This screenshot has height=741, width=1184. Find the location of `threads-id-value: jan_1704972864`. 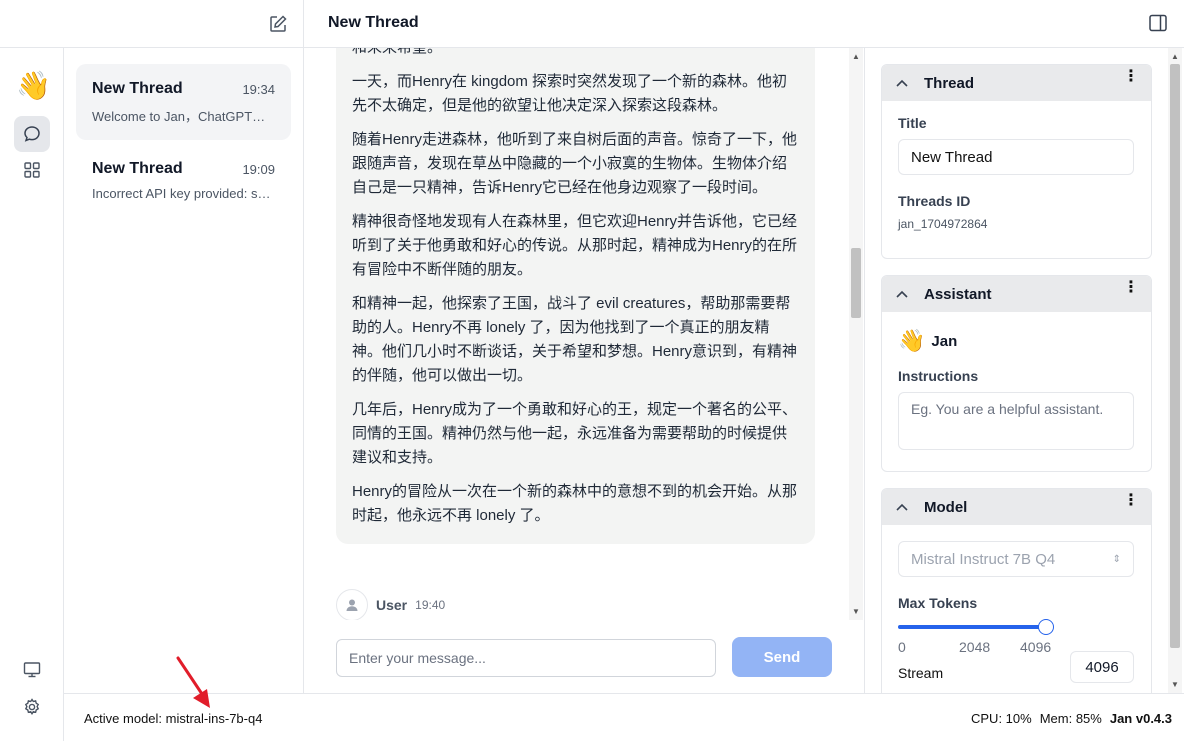

threads-id-value: jan_1704972864 is located at coordinates (943, 224).